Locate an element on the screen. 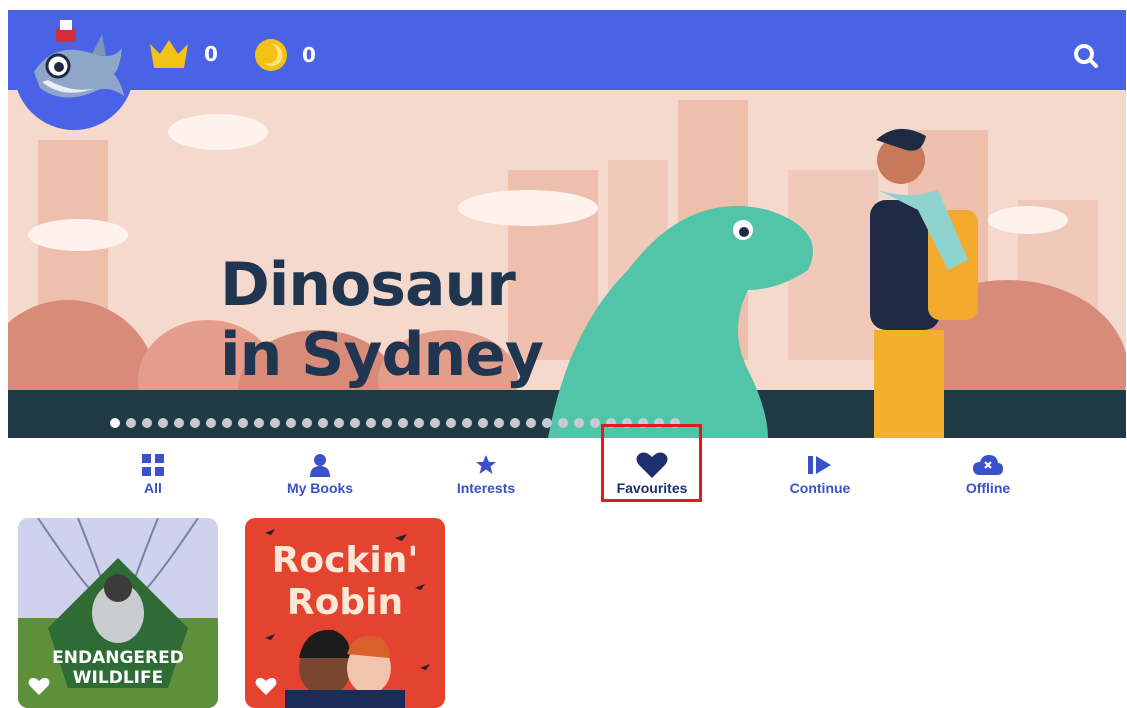 This screenshot has width=1127, height=708. tab-my-books: My Books is located at coordinates (320, 477).